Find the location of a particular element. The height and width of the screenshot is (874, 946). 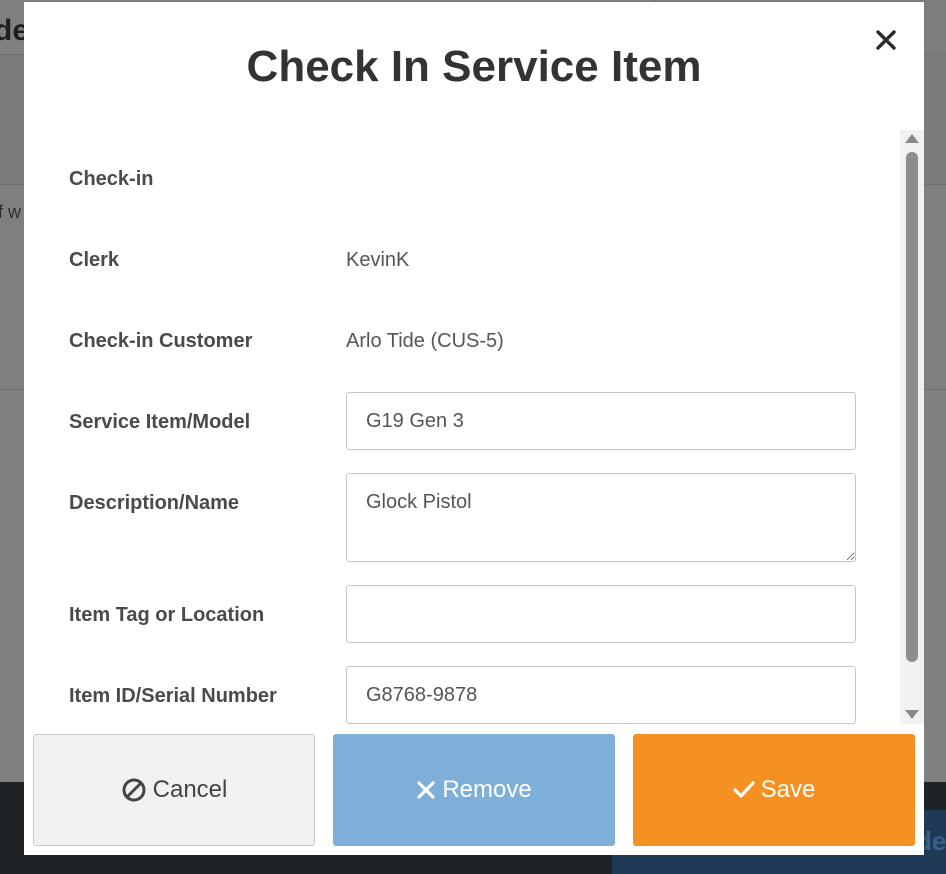

close-button is located at coordinates (886, 40).